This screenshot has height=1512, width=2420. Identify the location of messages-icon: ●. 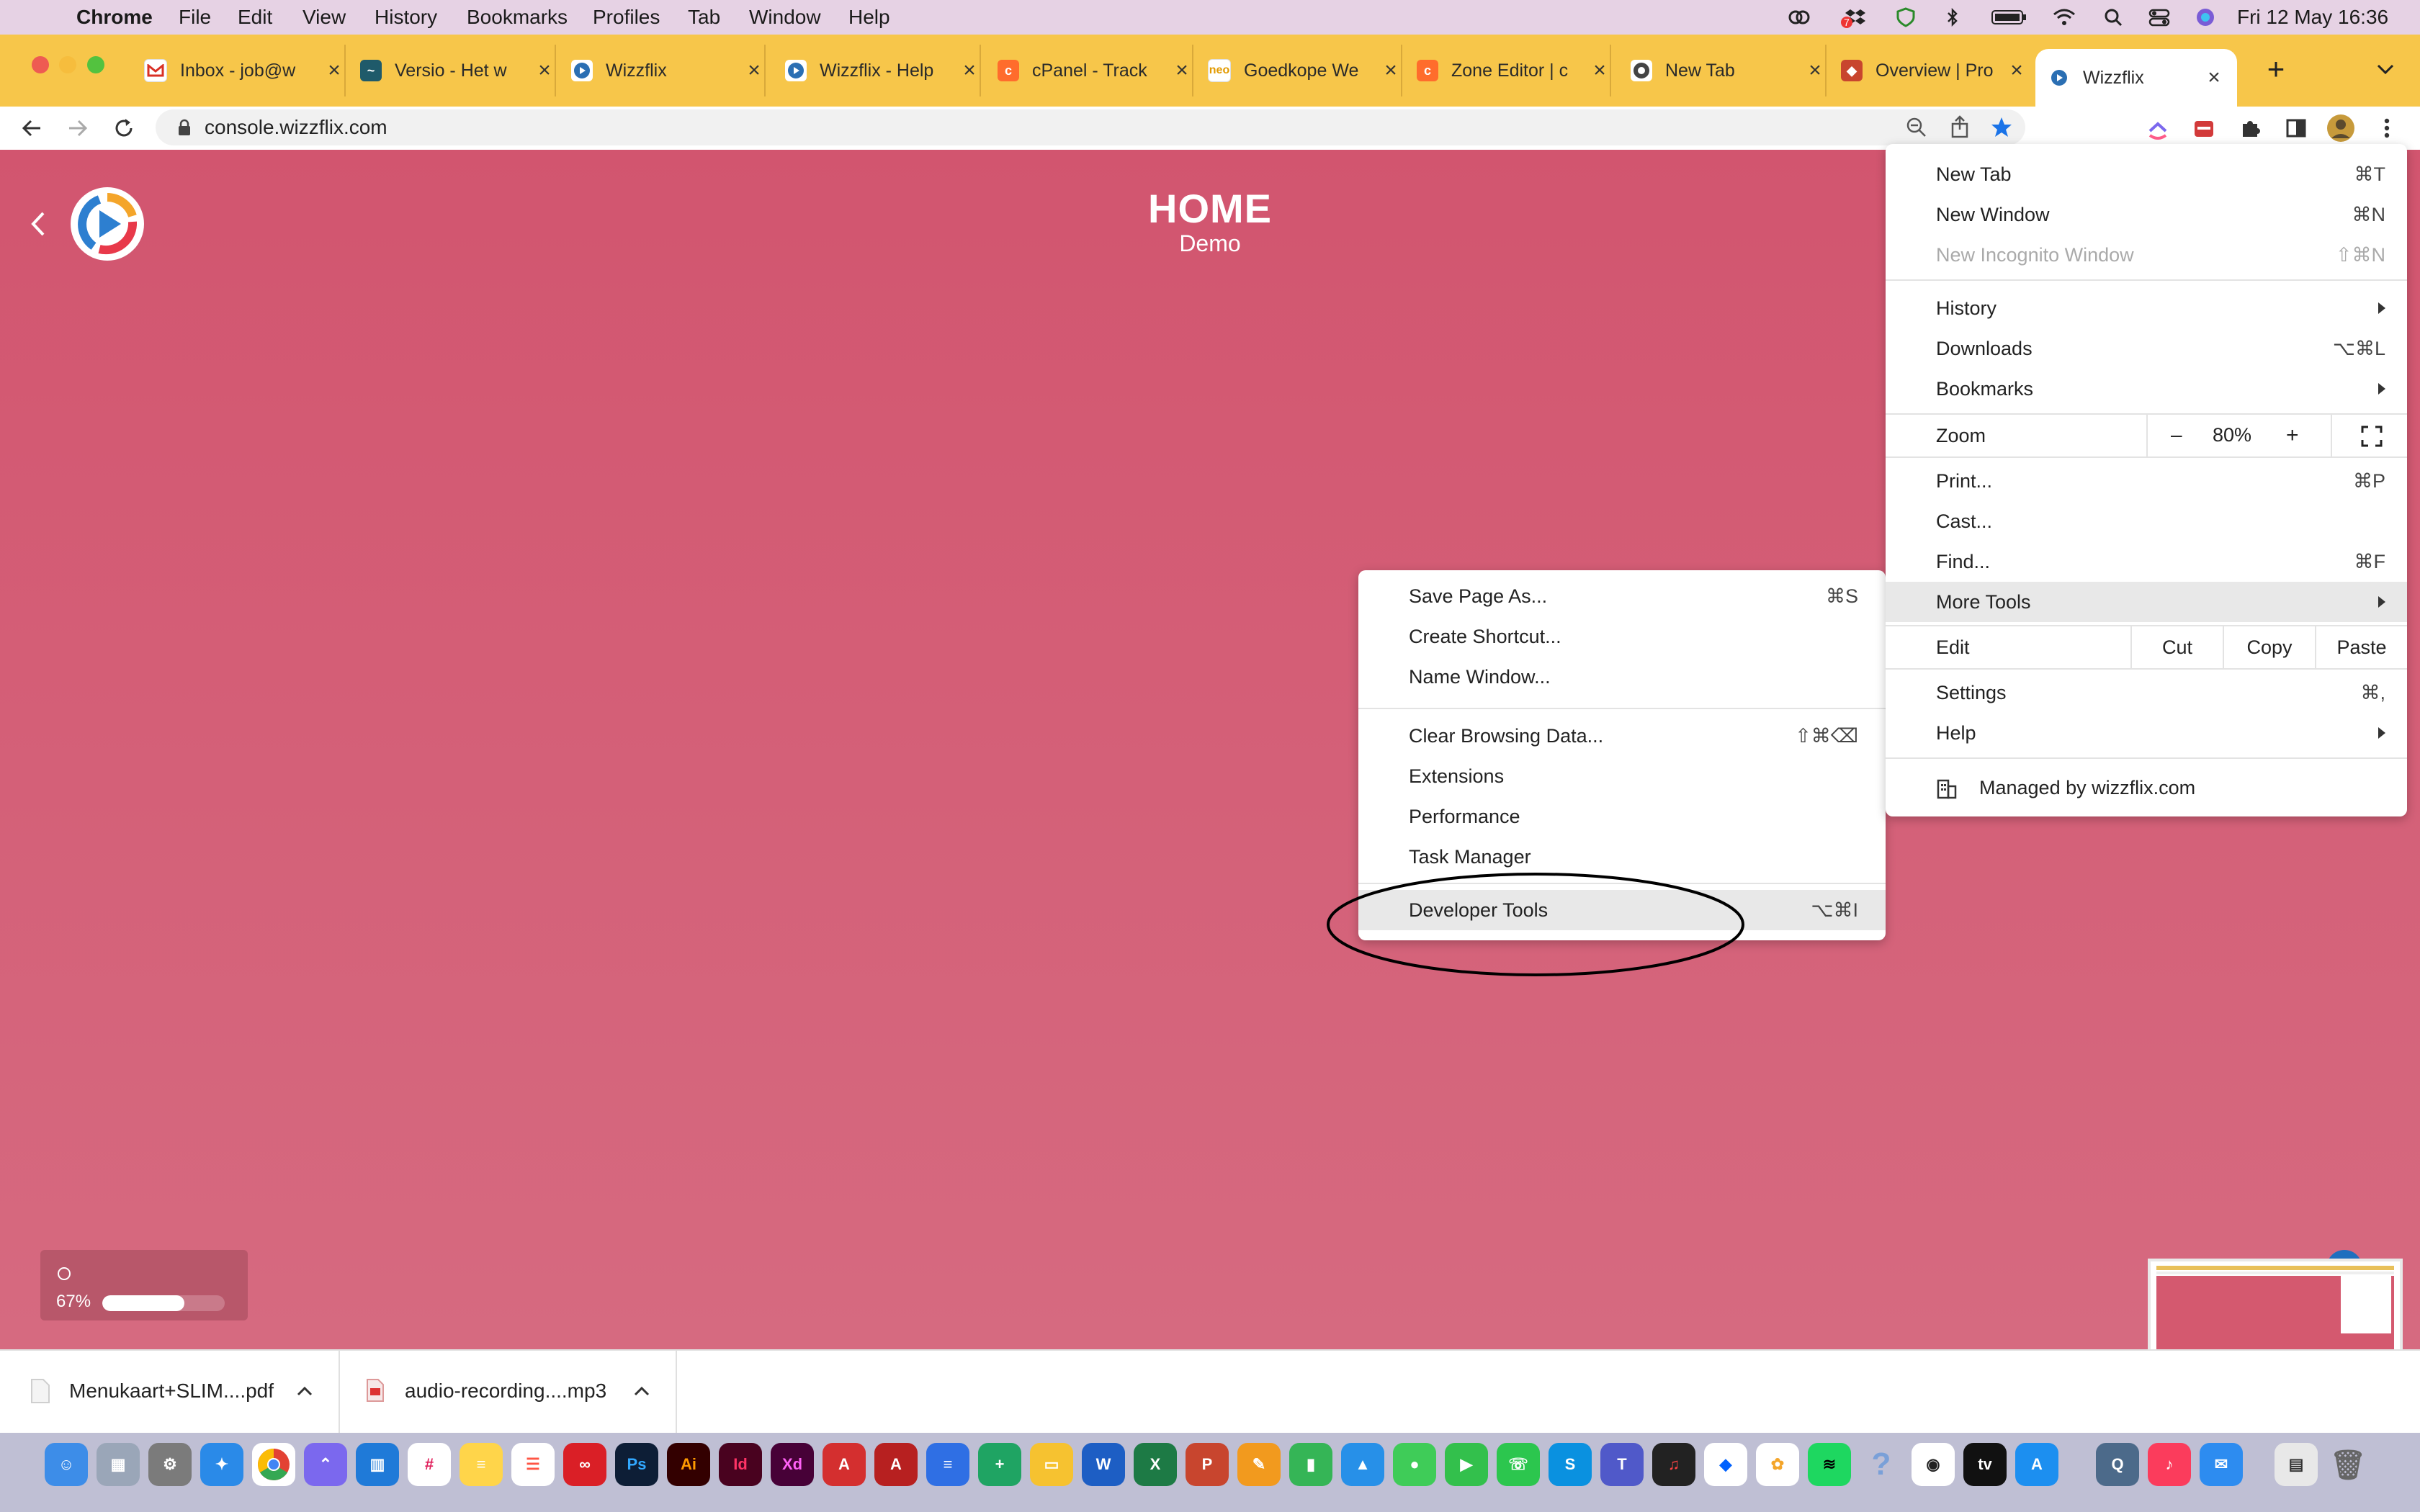
(1414, 1464).